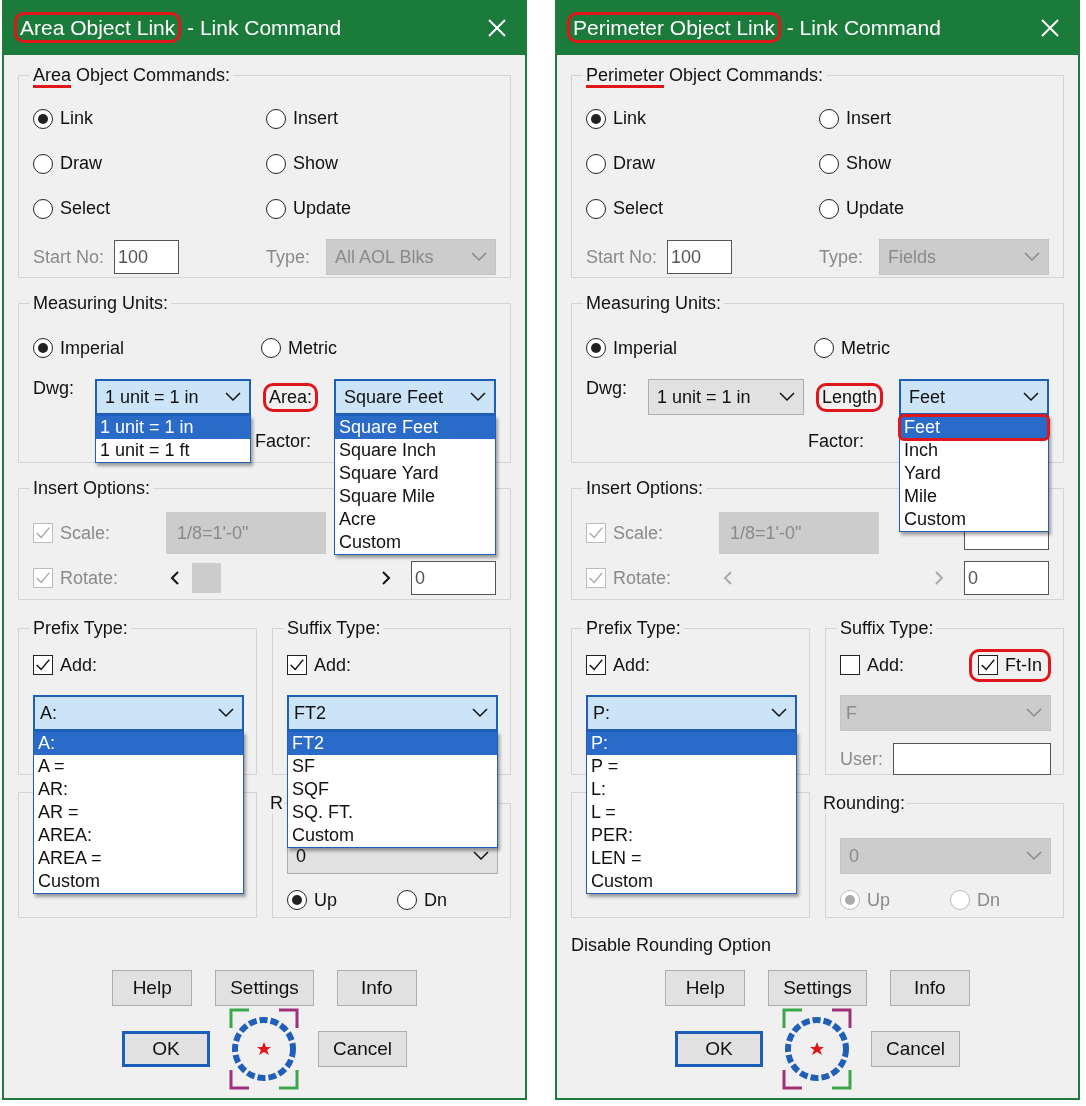  What do you see at coordinates (691, 812) in the screenshot?
I see `dropdown-option: L =` at bounding box center [691, 812].